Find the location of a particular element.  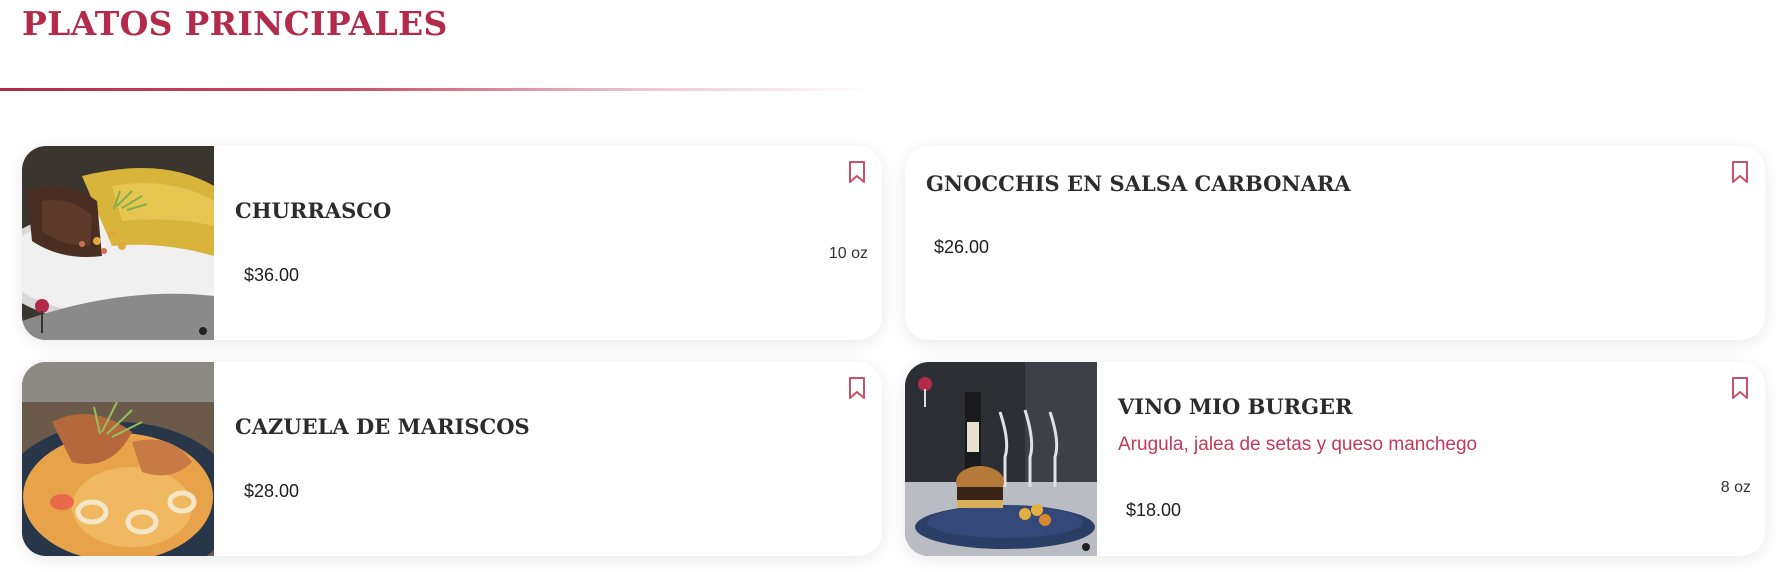

item-name: VINO MIO BURGER is located at coordinates (1235, 406).